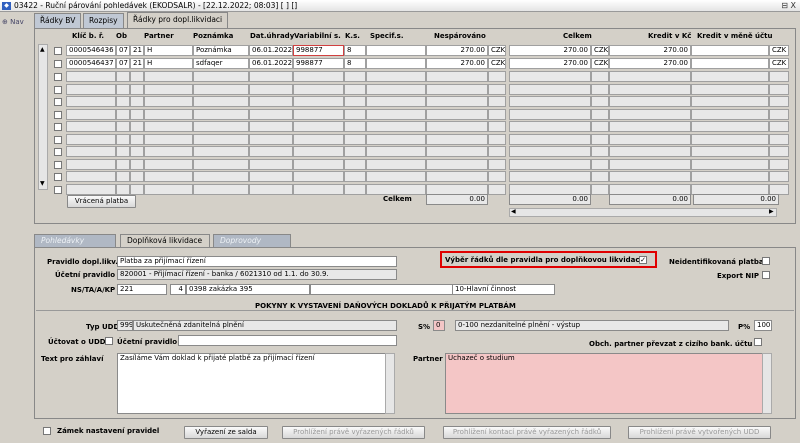 This screenshot has width=800, height=443. I want to click on cell-poznamka: sdfaqer, so click(221, 63).